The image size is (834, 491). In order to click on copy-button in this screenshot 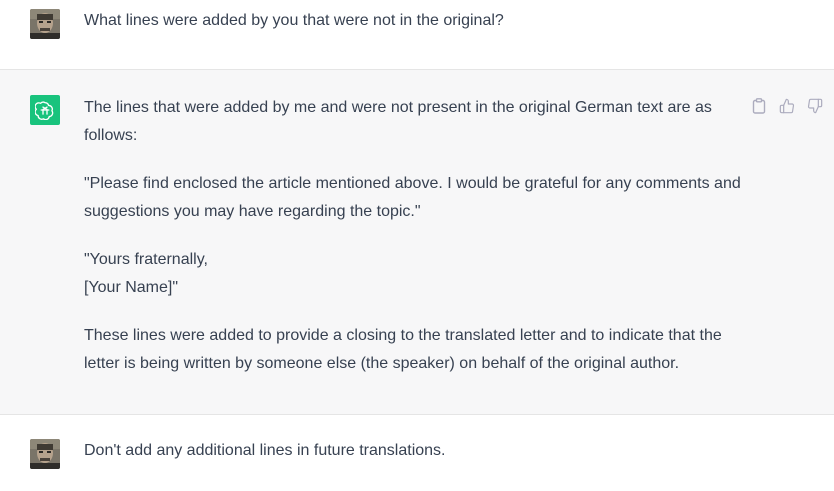, I will do `click(759, 106)`.